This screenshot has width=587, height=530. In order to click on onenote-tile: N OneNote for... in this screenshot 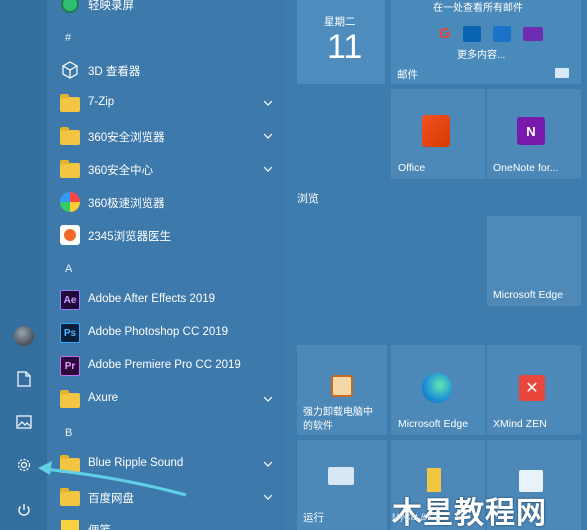, I will do `click(534, 134)`.